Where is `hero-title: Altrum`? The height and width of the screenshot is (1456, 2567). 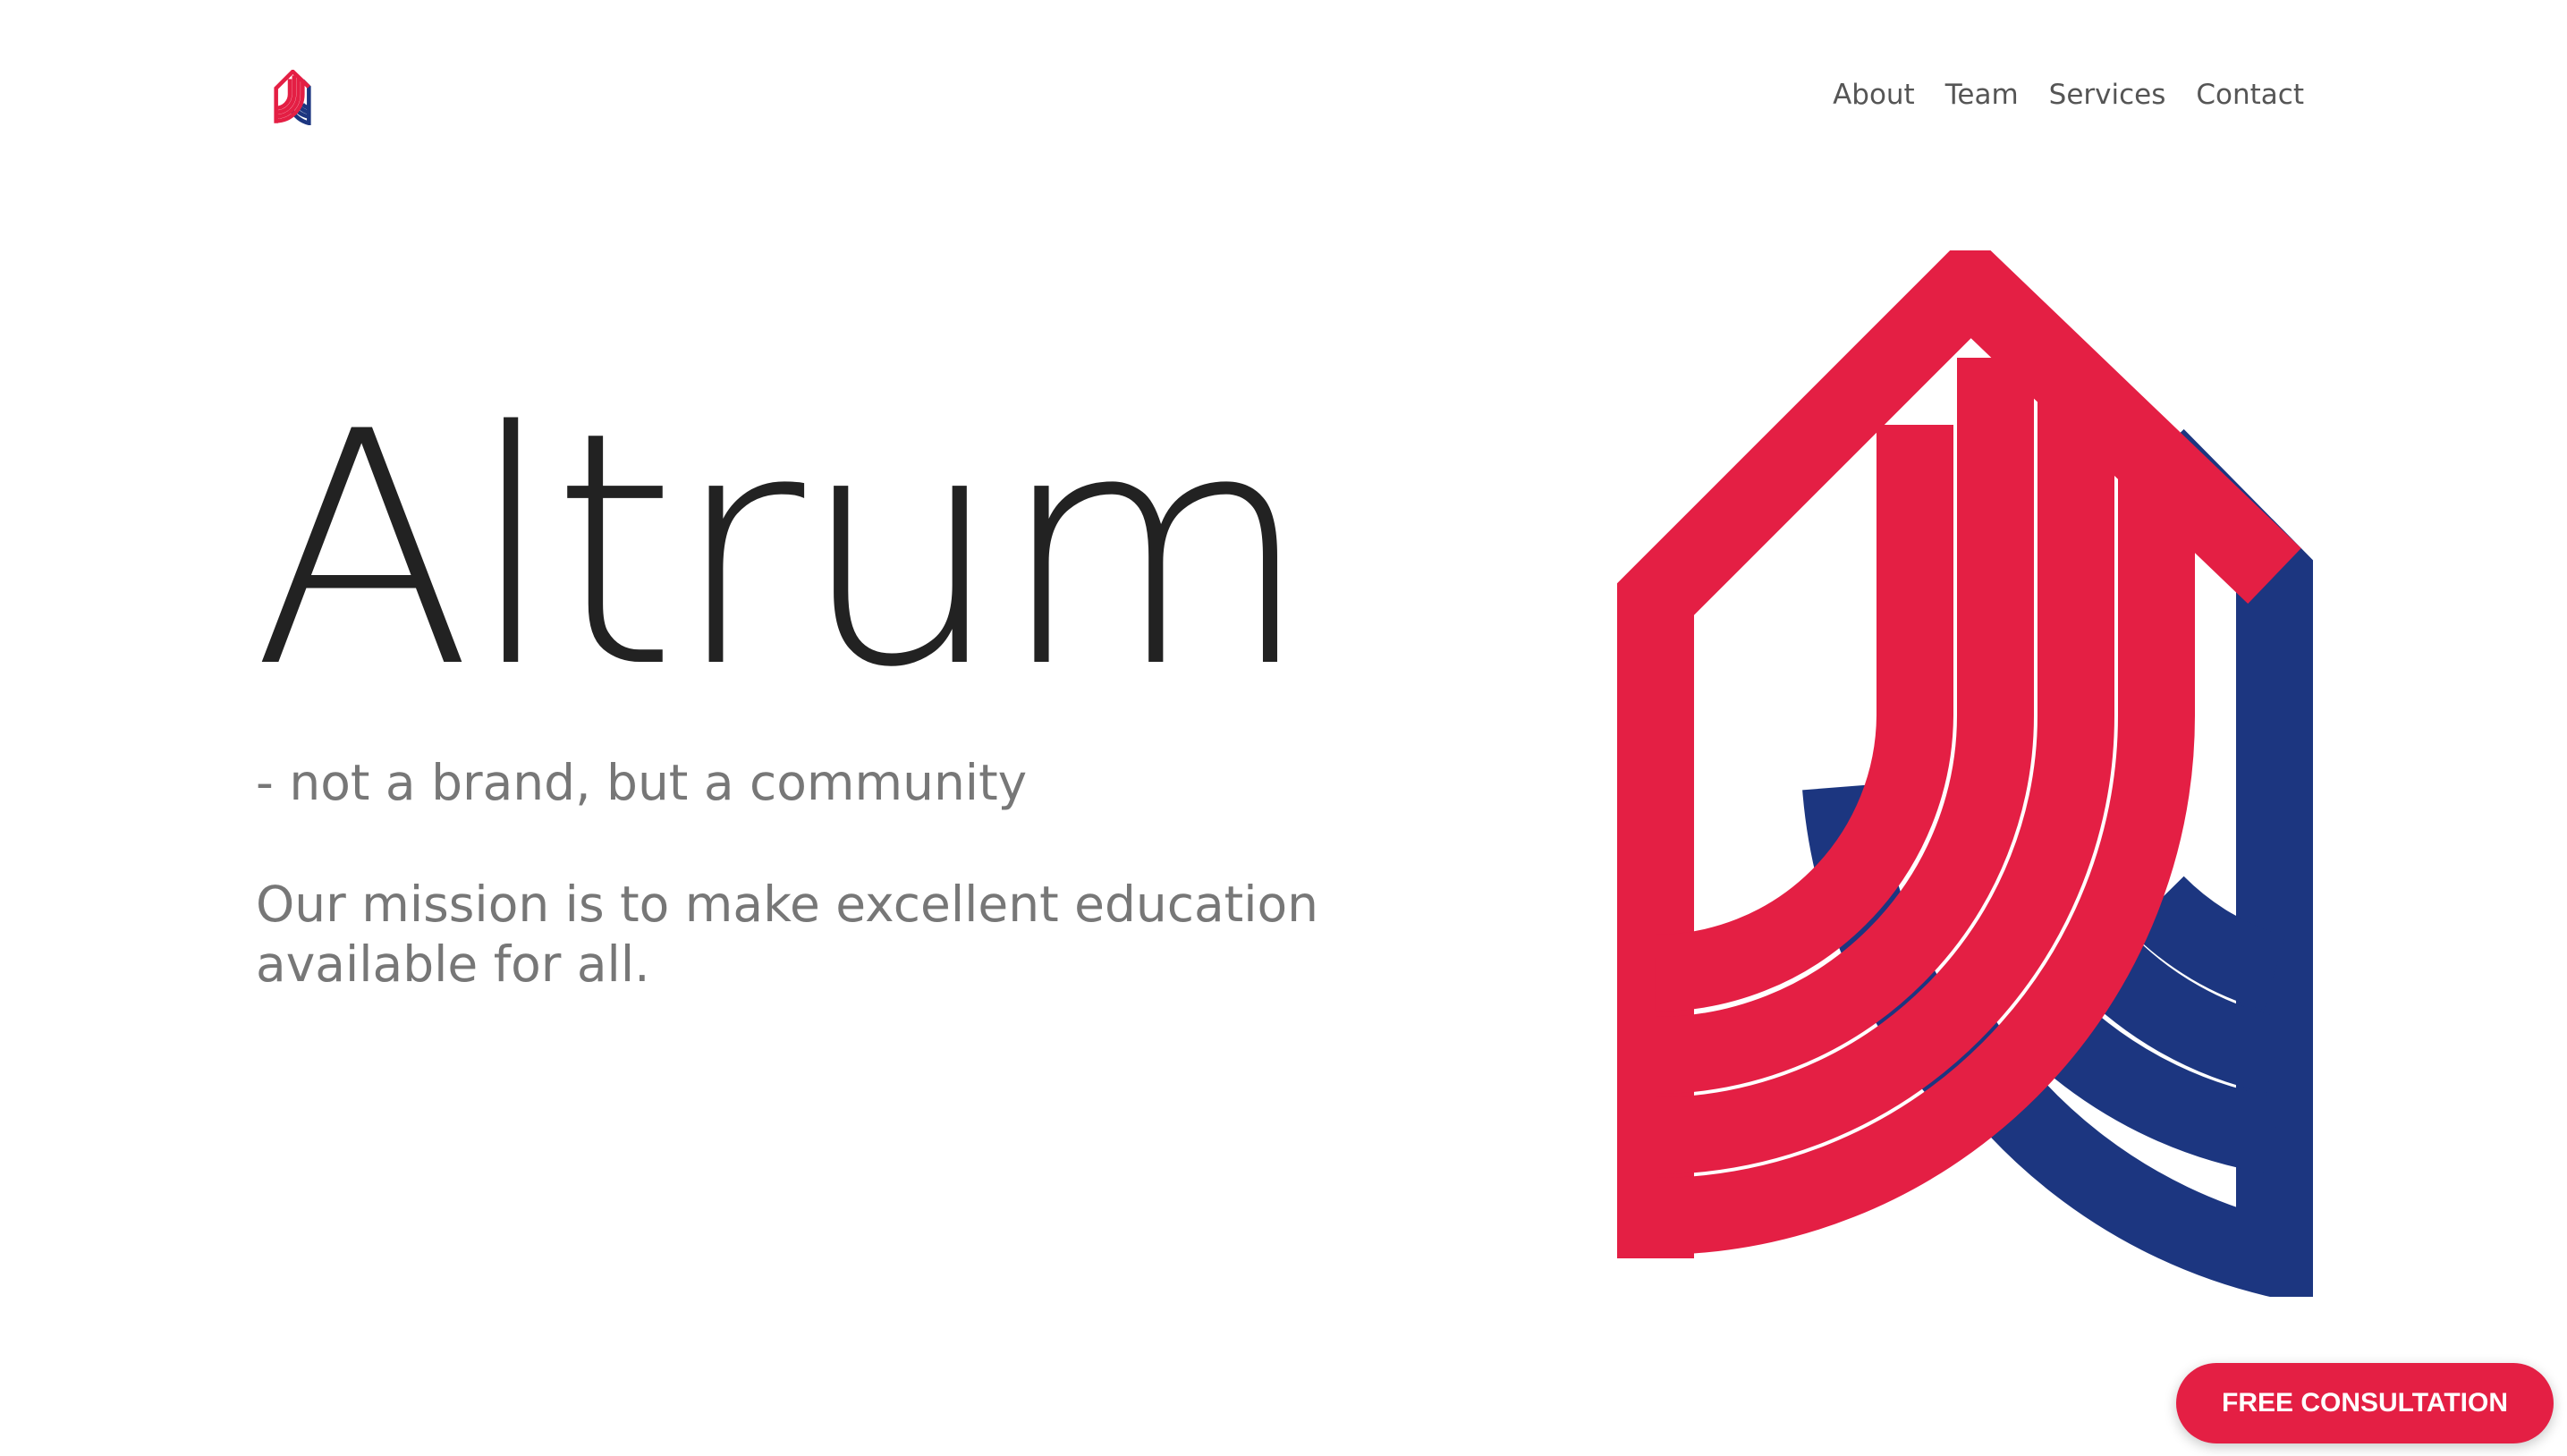
hero-title: Altrum is located at coordinates (781, 550).